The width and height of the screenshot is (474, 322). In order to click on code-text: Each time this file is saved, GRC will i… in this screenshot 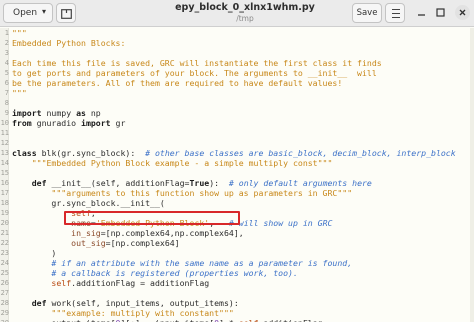, I will do `click(197, 63)`.